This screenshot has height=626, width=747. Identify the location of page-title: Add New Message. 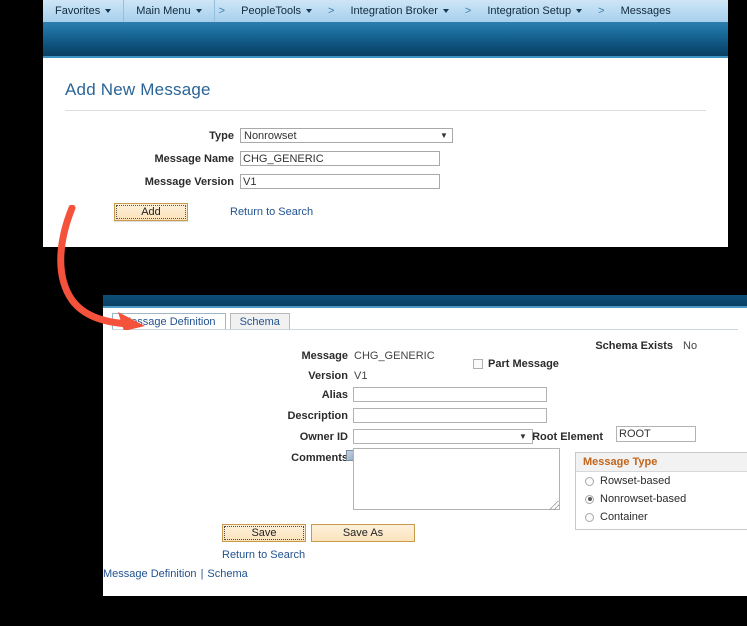
(138, 89).